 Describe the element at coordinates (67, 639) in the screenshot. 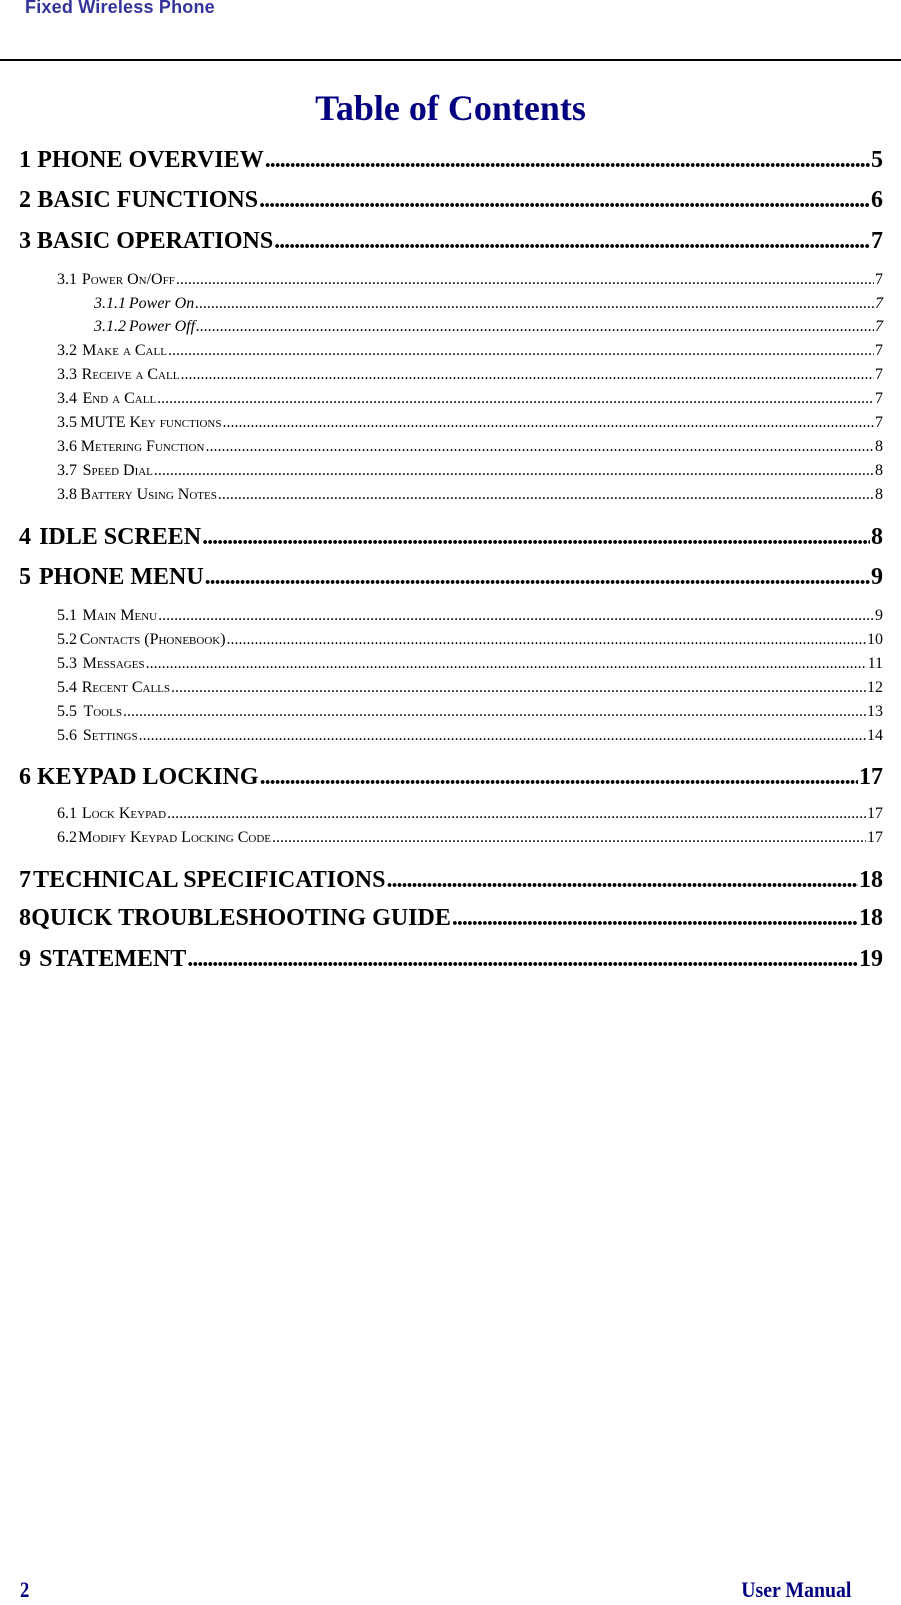

I see `toc-entry-number: 5.2` at that location.